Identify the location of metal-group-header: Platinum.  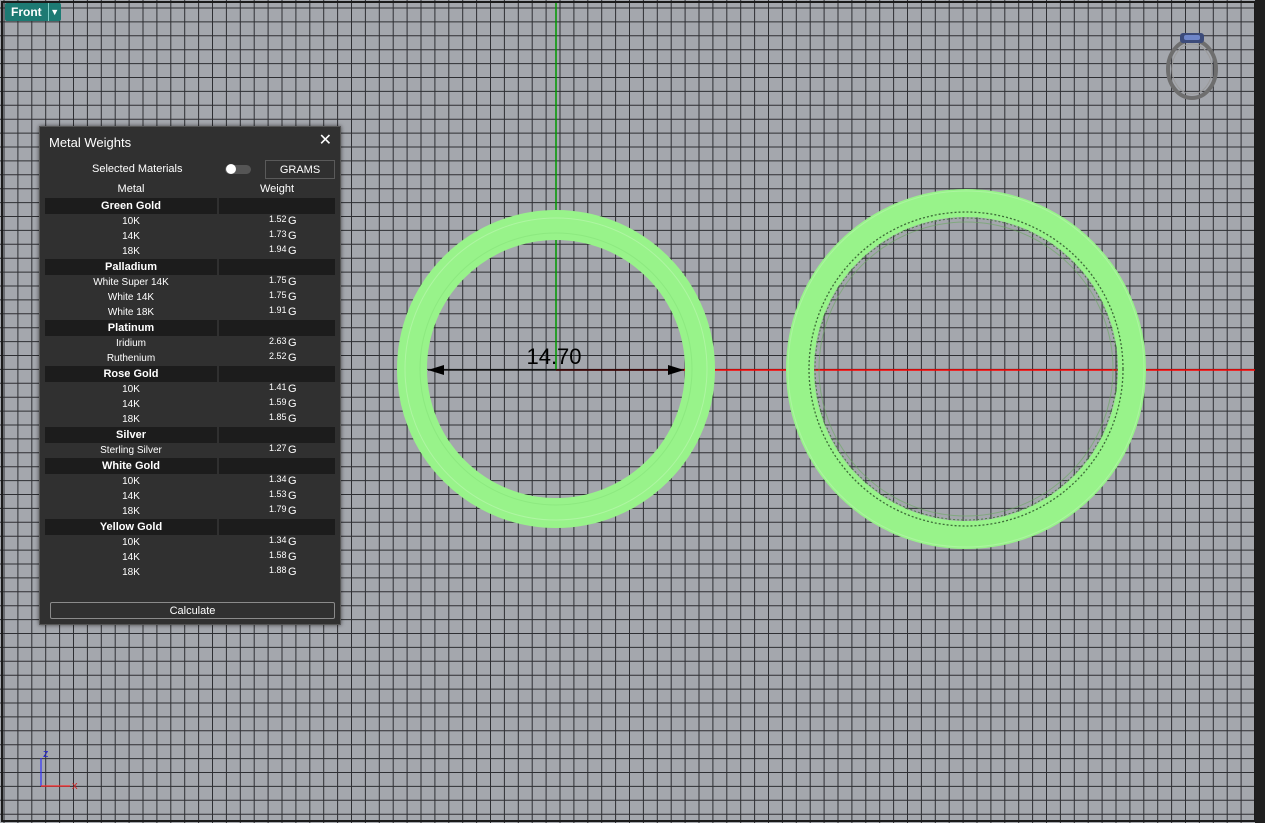
(190, 328).